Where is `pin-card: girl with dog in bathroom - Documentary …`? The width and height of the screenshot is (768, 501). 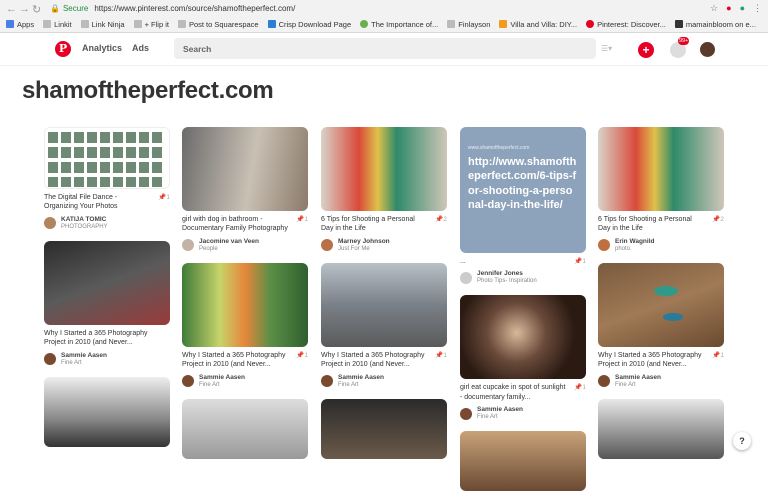
pin-card: girl with dog in bathroom - Documentary … is located at coordinates (245, 190).